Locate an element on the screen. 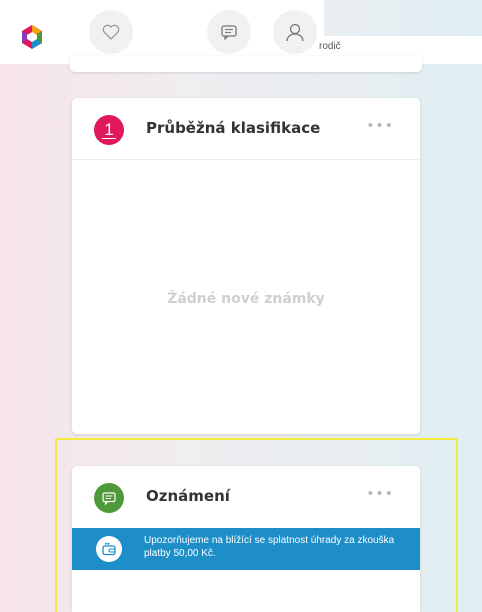 Image resolution: width=482 pixels, height=612 pixels. grades-card-title: Průběžná klasifikace is located at coordinates (233, 128).